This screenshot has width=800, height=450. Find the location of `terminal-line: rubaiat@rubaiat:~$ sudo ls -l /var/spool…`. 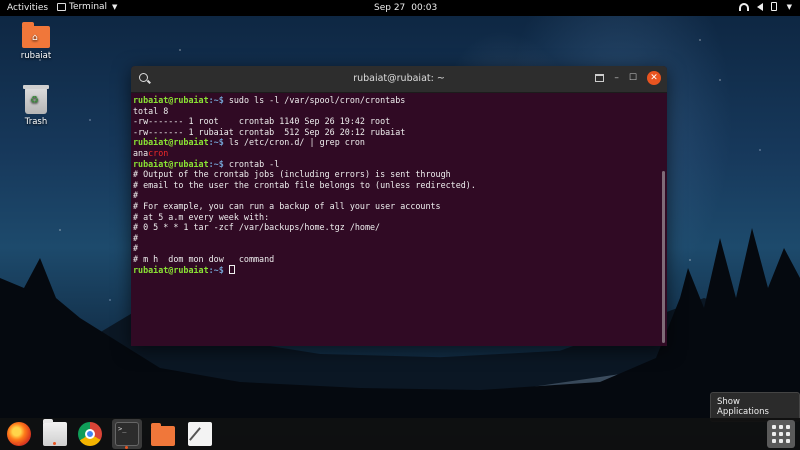

terminal-line: rubaiat@rubaiat:~$ sudo ls -l /var/spool… is located at coordinates (269, 100).